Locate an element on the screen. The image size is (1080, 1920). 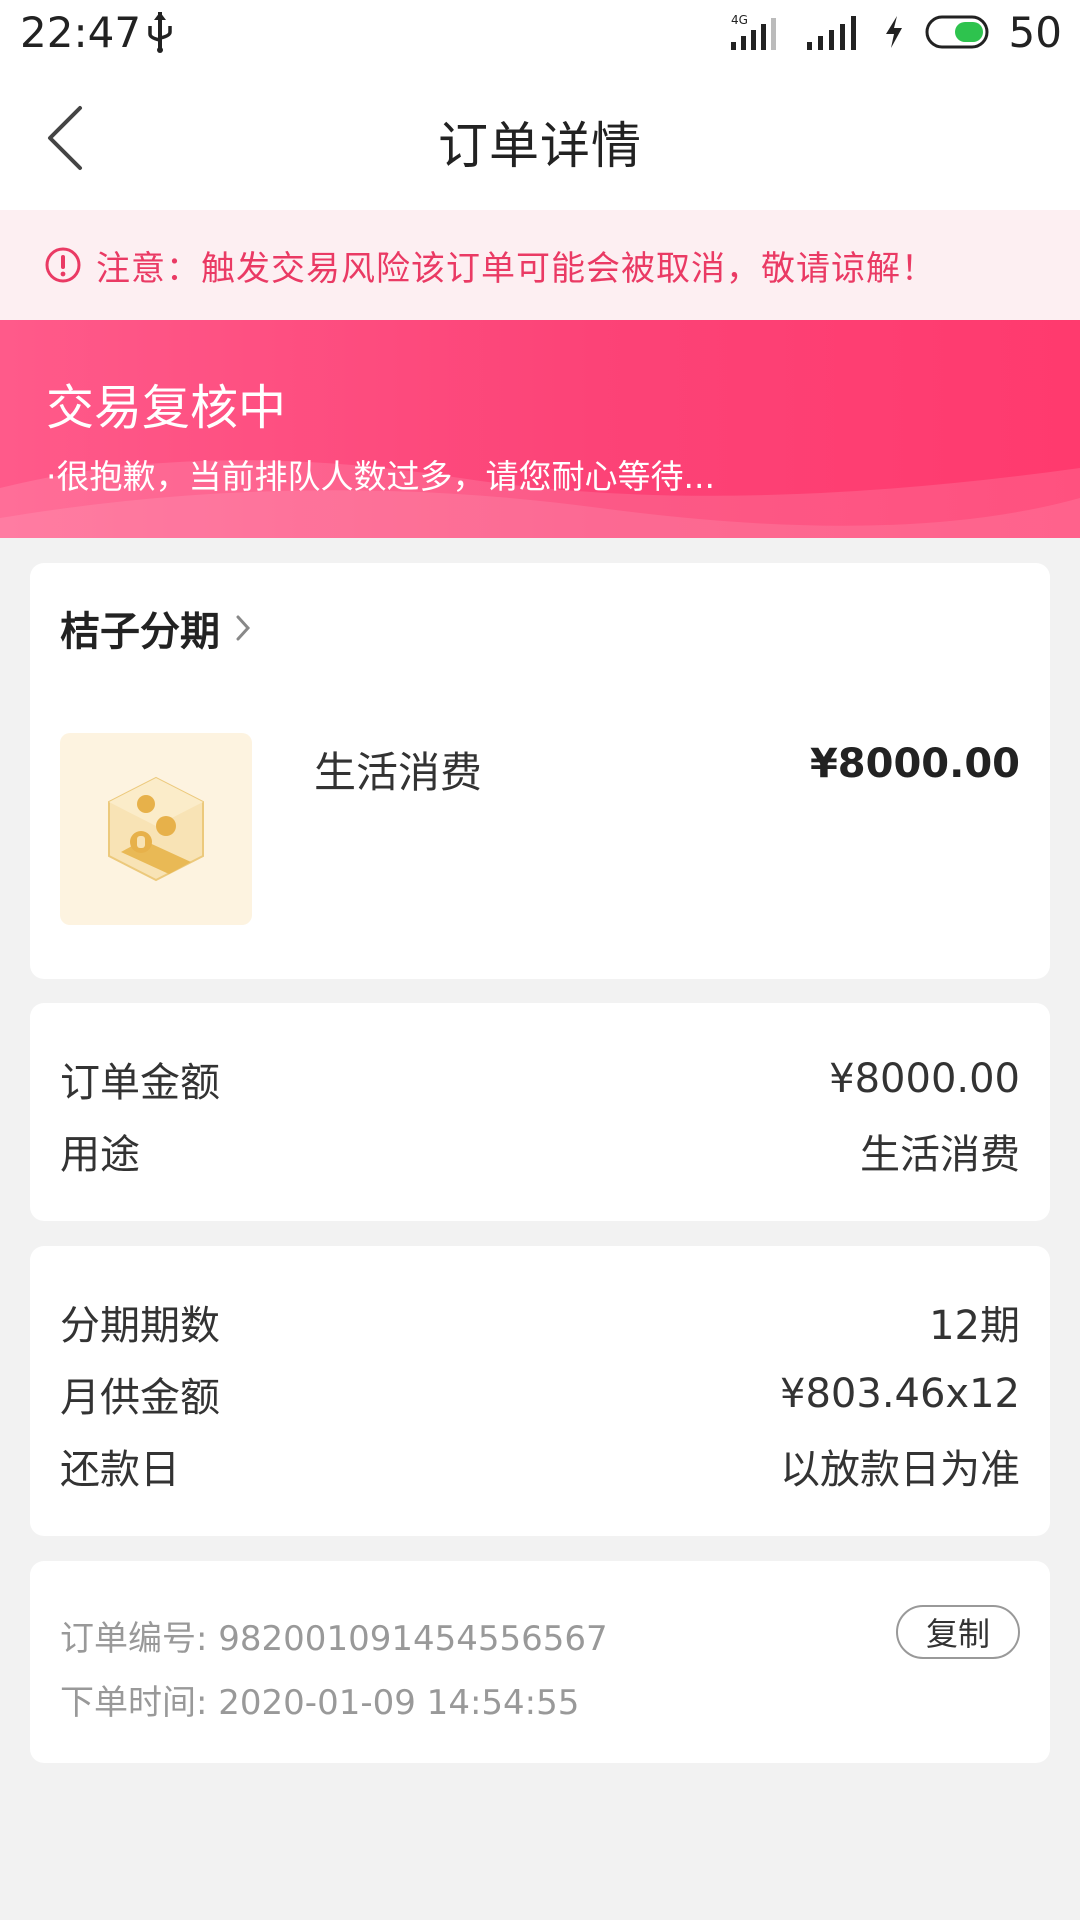
merchant-name: 桔子分期 is located at coordinates (140, 632).